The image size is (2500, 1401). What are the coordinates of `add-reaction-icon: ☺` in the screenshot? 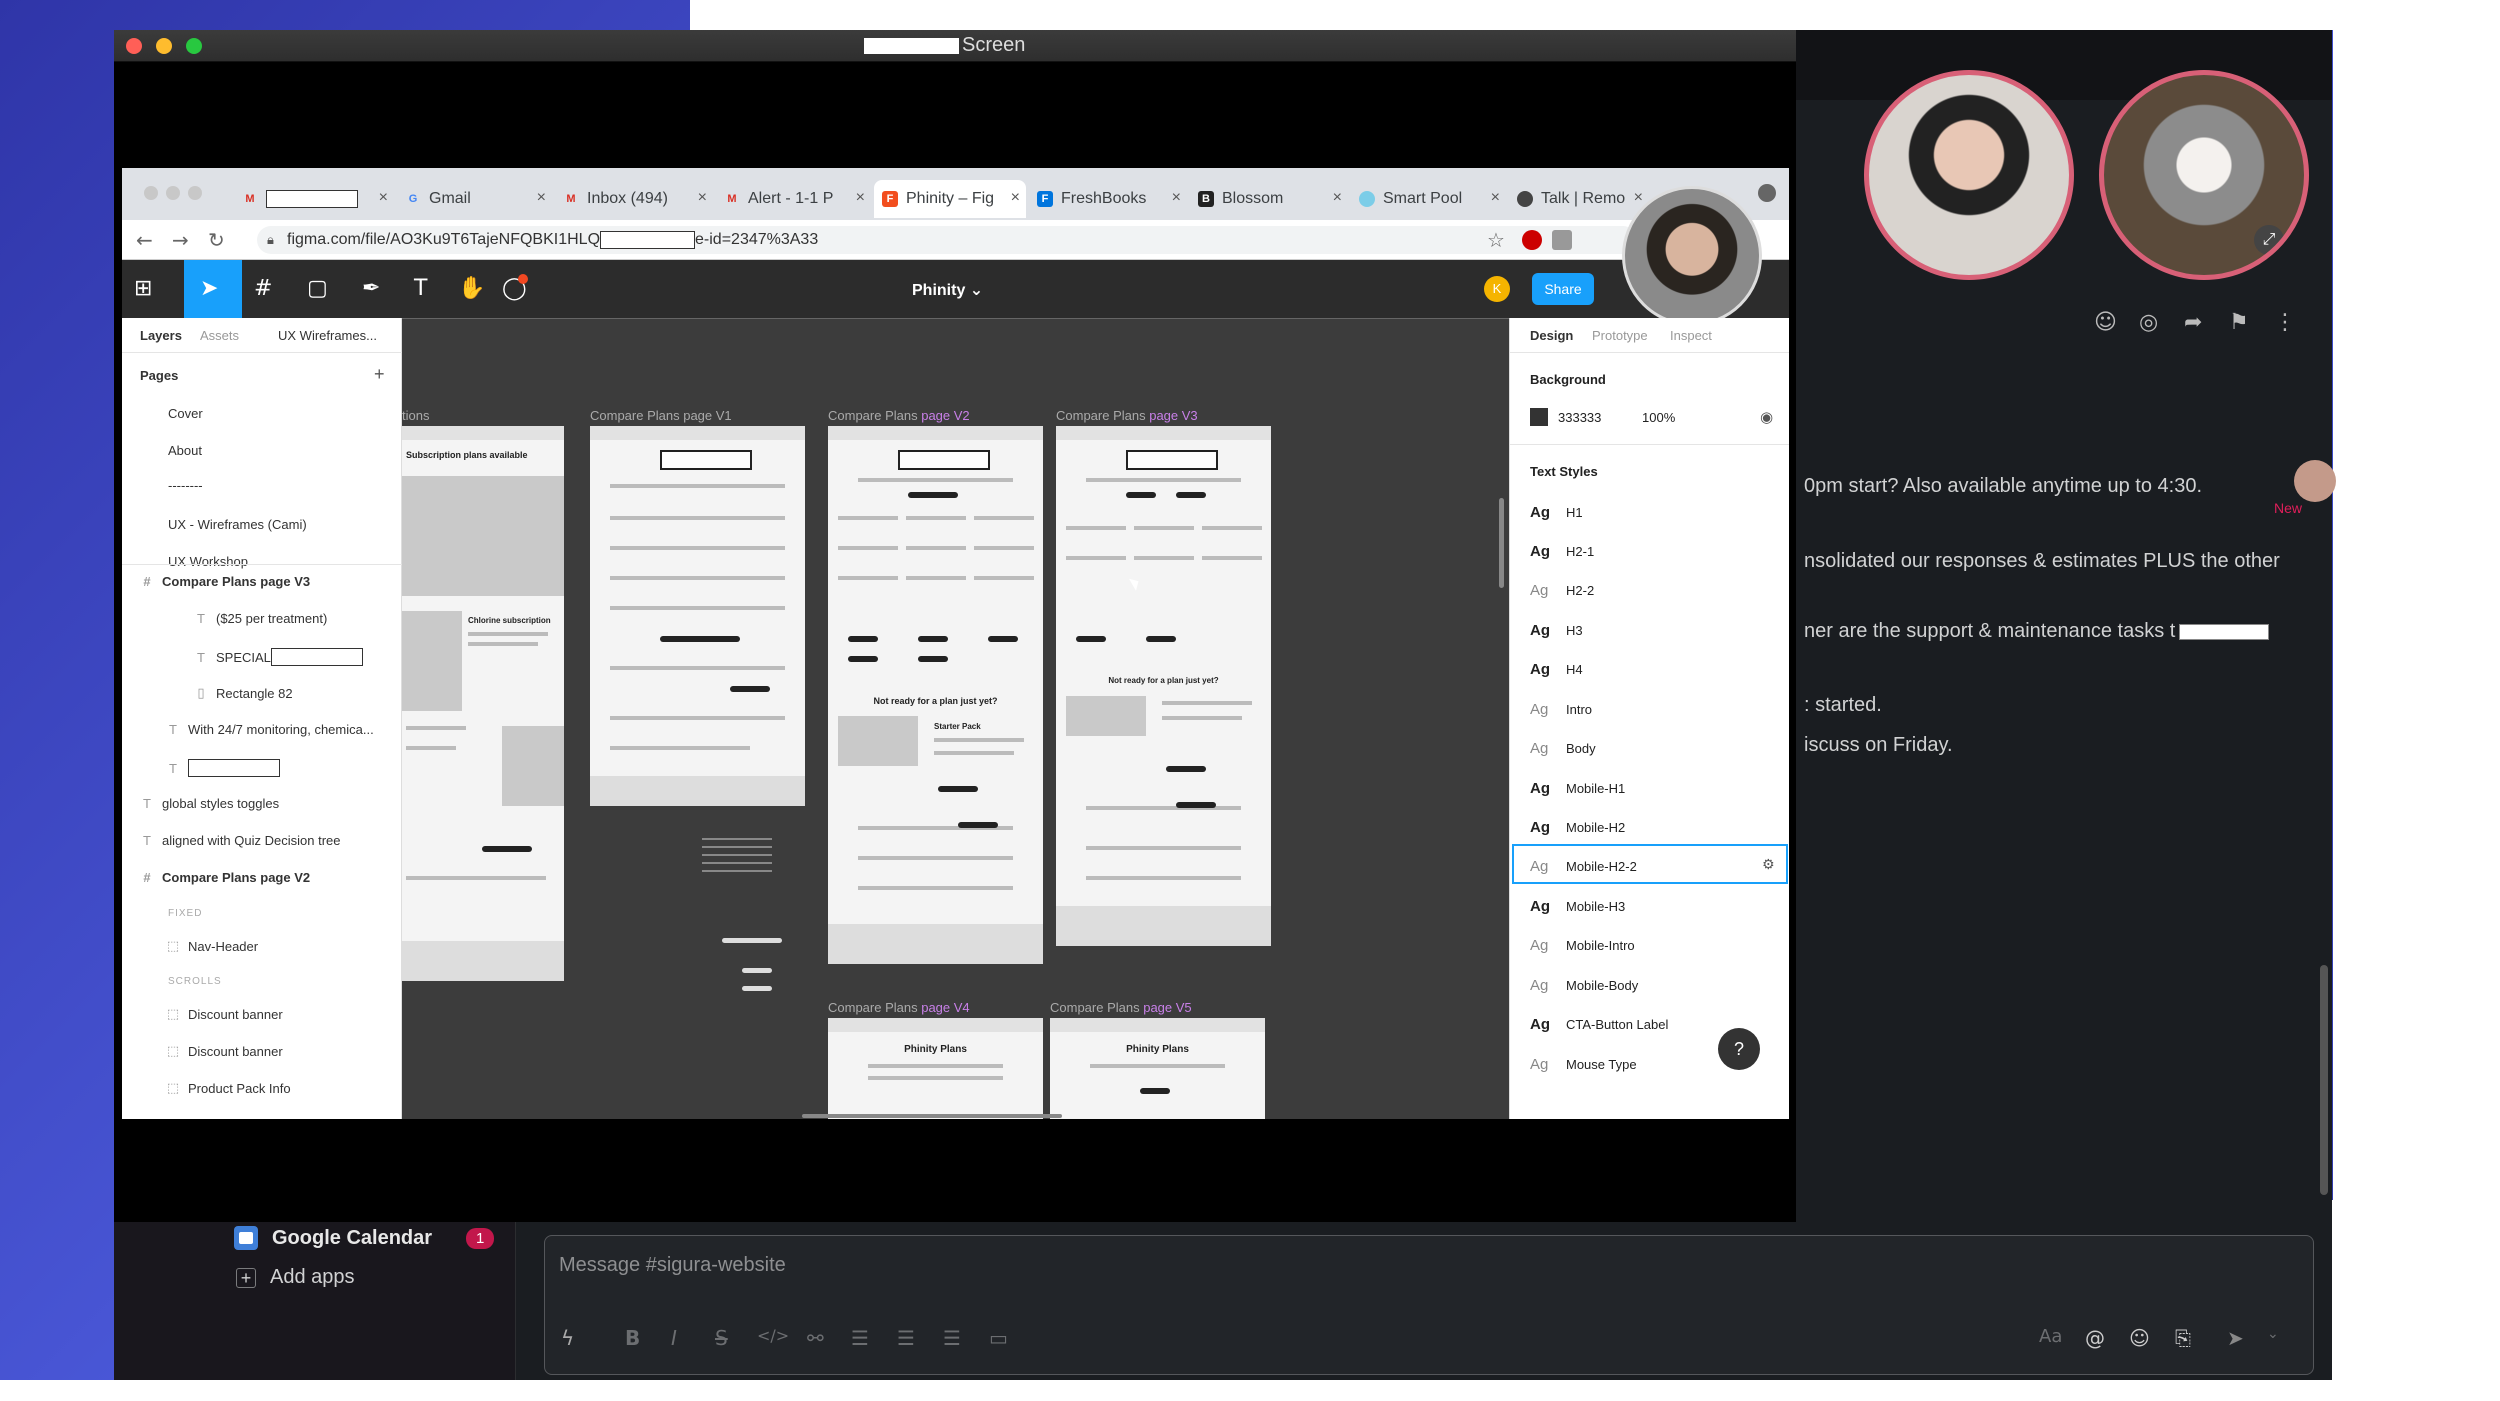 It's located at (2105, 322).